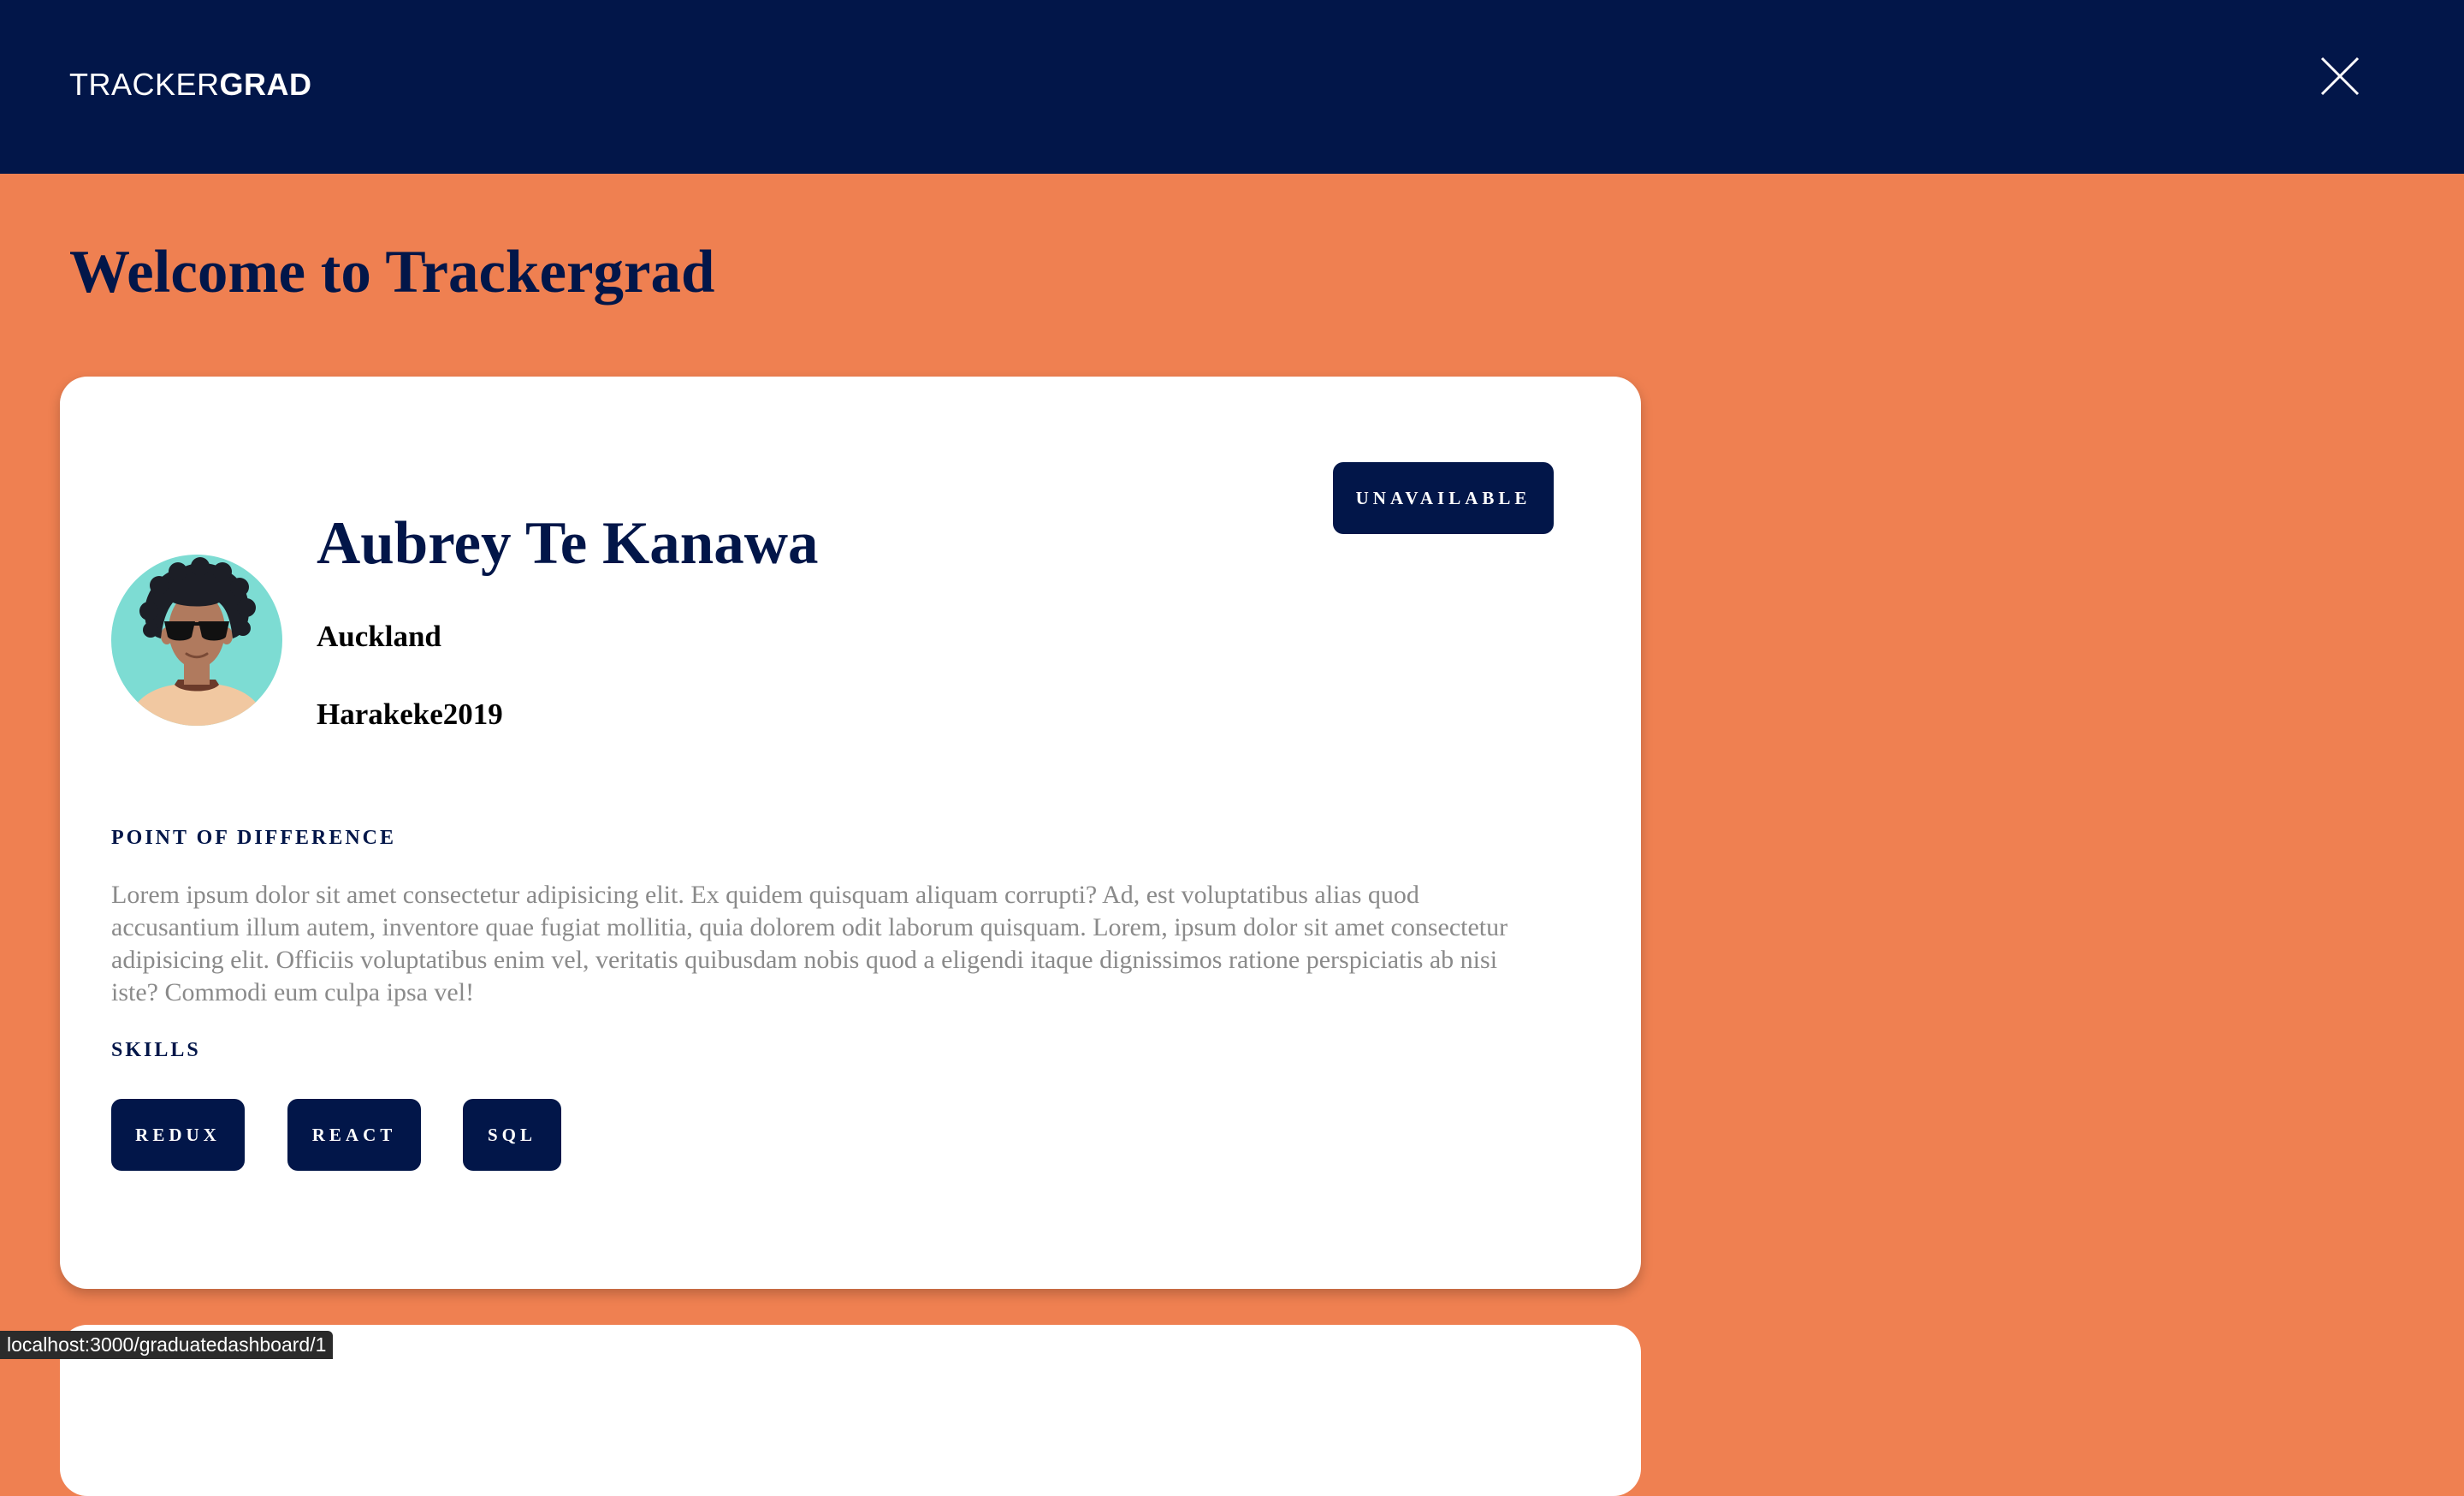  I want to click on graduate-name: Aubrey Te Kanawa, so click(568, 543).